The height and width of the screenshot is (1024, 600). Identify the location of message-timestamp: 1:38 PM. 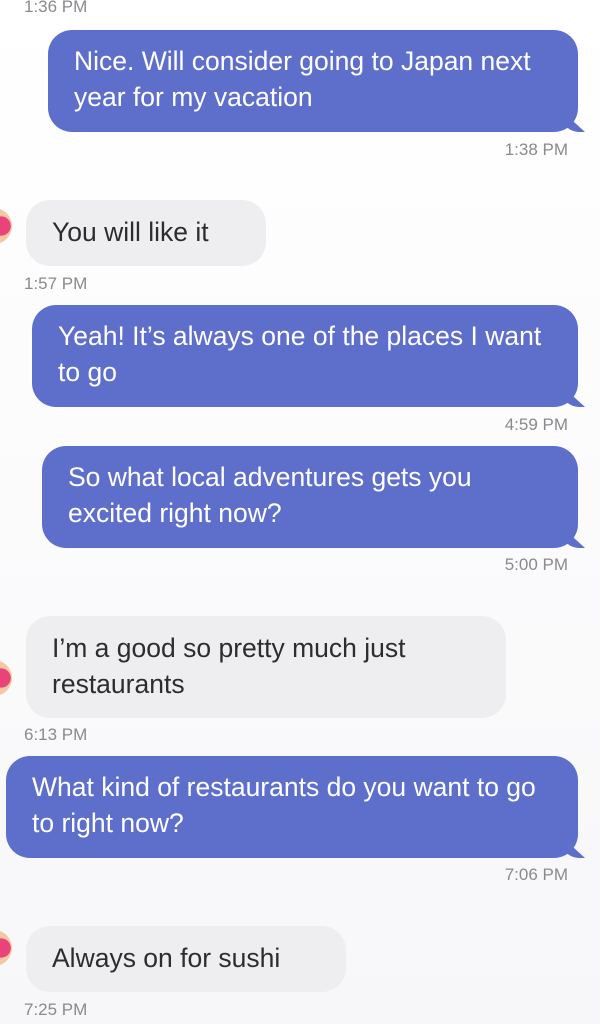
(536, 149).